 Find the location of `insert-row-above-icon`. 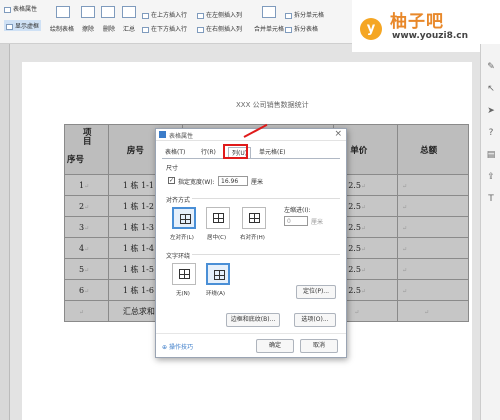

insert-row-above-icon is located at coordinates (145, 15).